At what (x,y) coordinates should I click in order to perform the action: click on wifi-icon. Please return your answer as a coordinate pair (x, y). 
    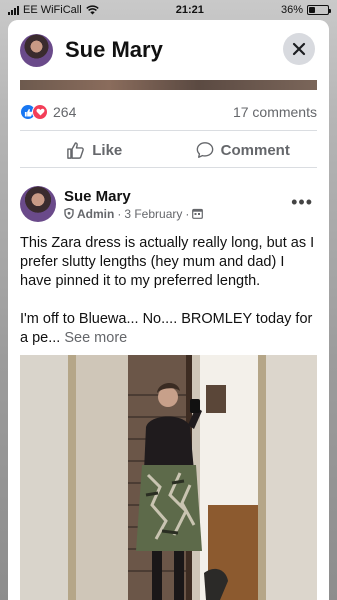
    Looking at the image, I should click on (92, 10).